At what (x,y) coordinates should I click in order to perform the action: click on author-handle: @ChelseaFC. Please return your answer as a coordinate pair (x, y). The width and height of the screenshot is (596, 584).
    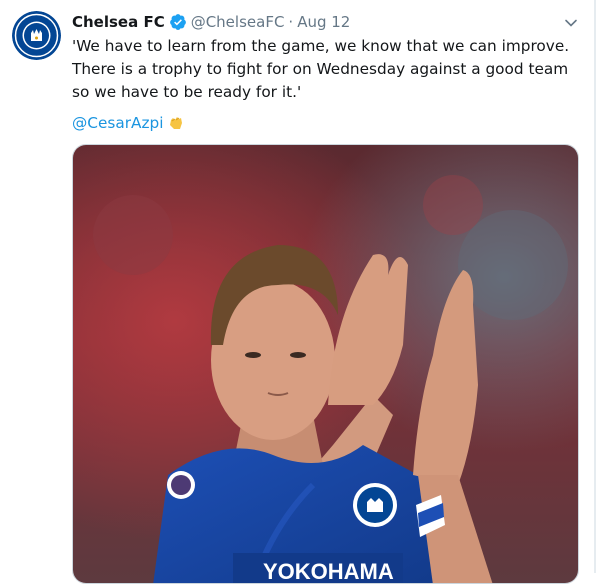
    Looking at the image, I should click on (238, 22).